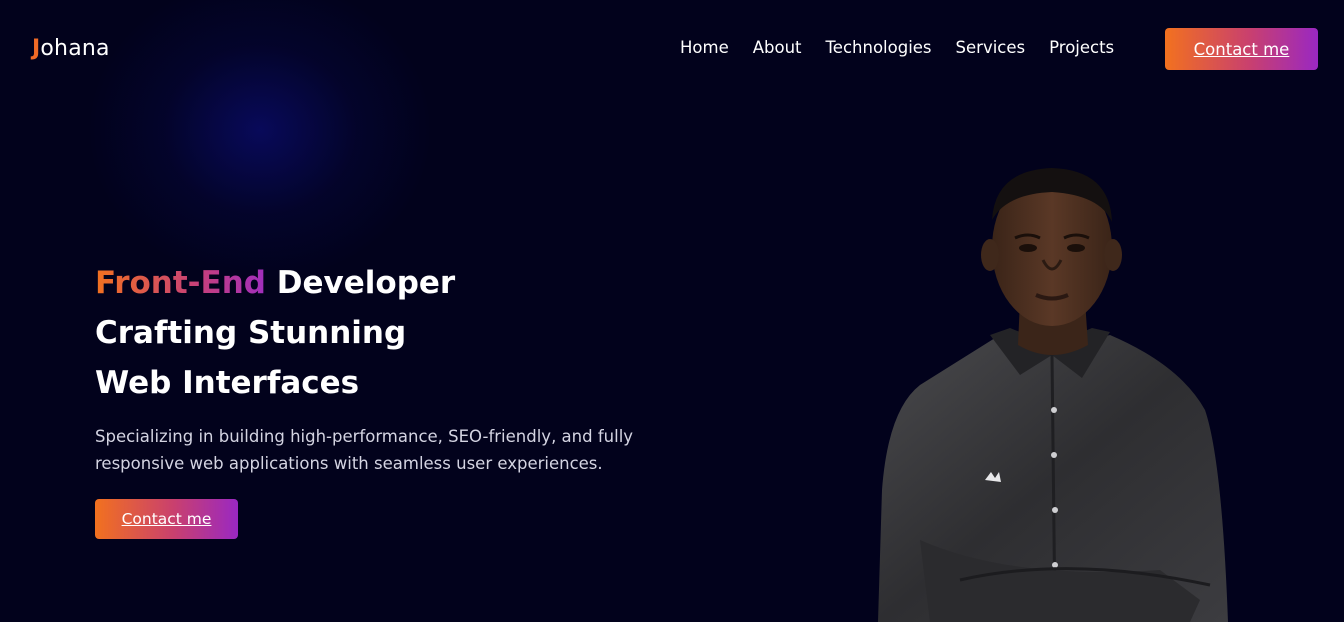 The width and height of the screenshot is (1344, 622). I want to click on site-logo: Johana, so click(71, 48).